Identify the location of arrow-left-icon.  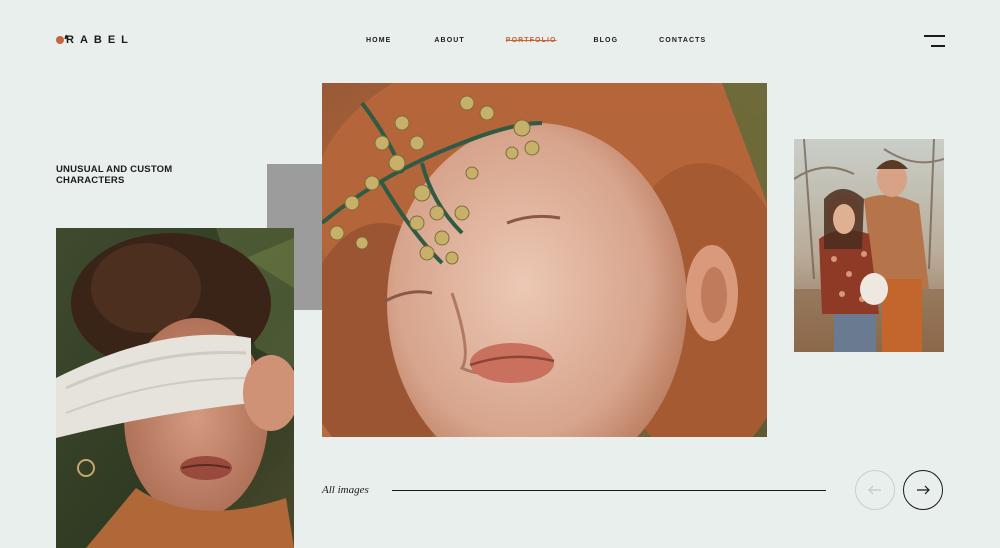
(874, 490).